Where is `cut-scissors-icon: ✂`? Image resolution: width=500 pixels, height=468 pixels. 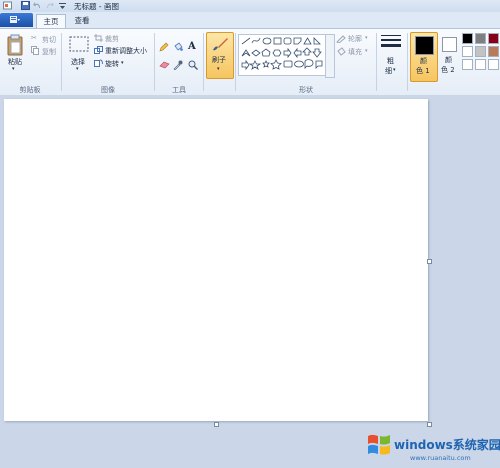
cut-scissors-icon: ✂ is located at coordinates (34, 38).